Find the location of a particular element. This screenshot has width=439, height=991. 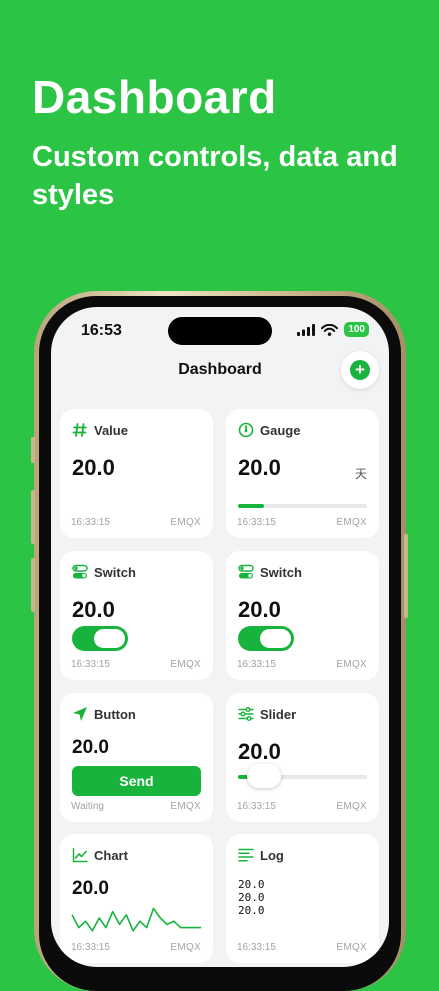

card-title: Slider is located at coordinates (278, 714).